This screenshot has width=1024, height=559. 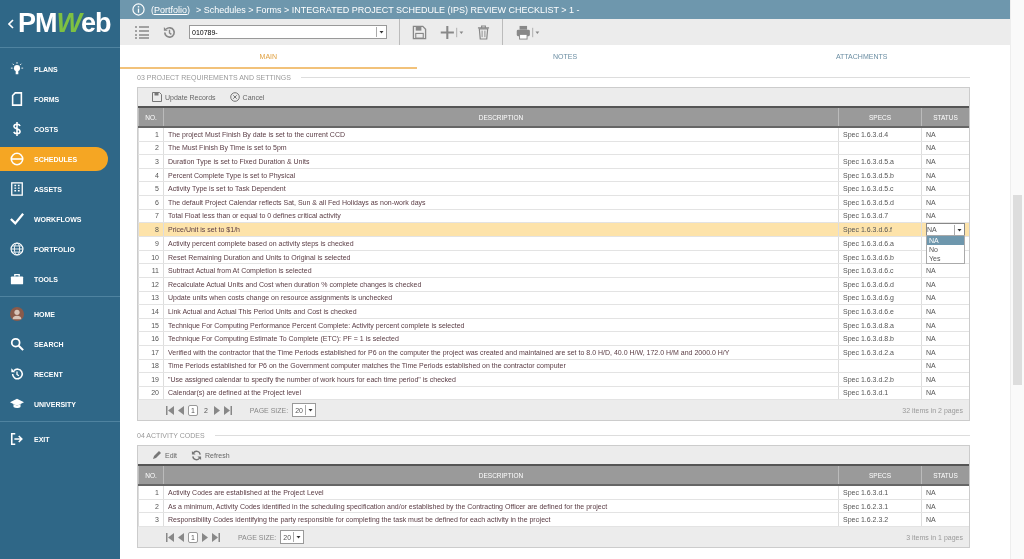 I want to click on chevron-left-icon, so click(x=11, y=23).